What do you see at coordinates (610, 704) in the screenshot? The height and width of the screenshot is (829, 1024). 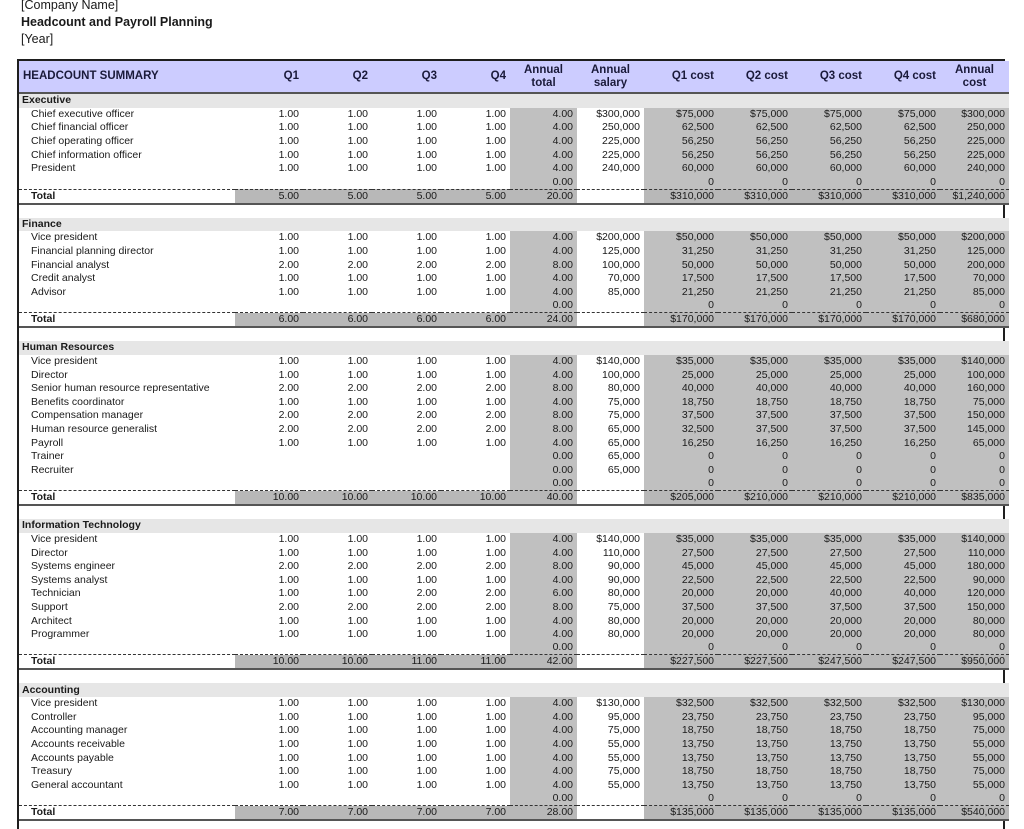 I see `annual-salary: $130,000` at bounding box center [610, 704].